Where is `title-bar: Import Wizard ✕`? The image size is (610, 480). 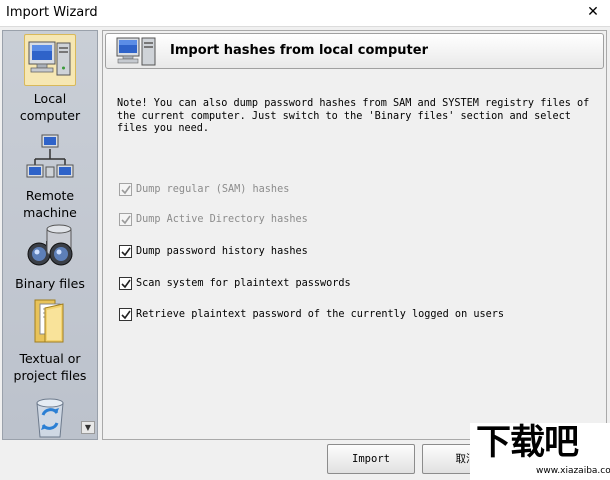
title-bar: Import Wizard ✕ is located at coordinates (305, 13).